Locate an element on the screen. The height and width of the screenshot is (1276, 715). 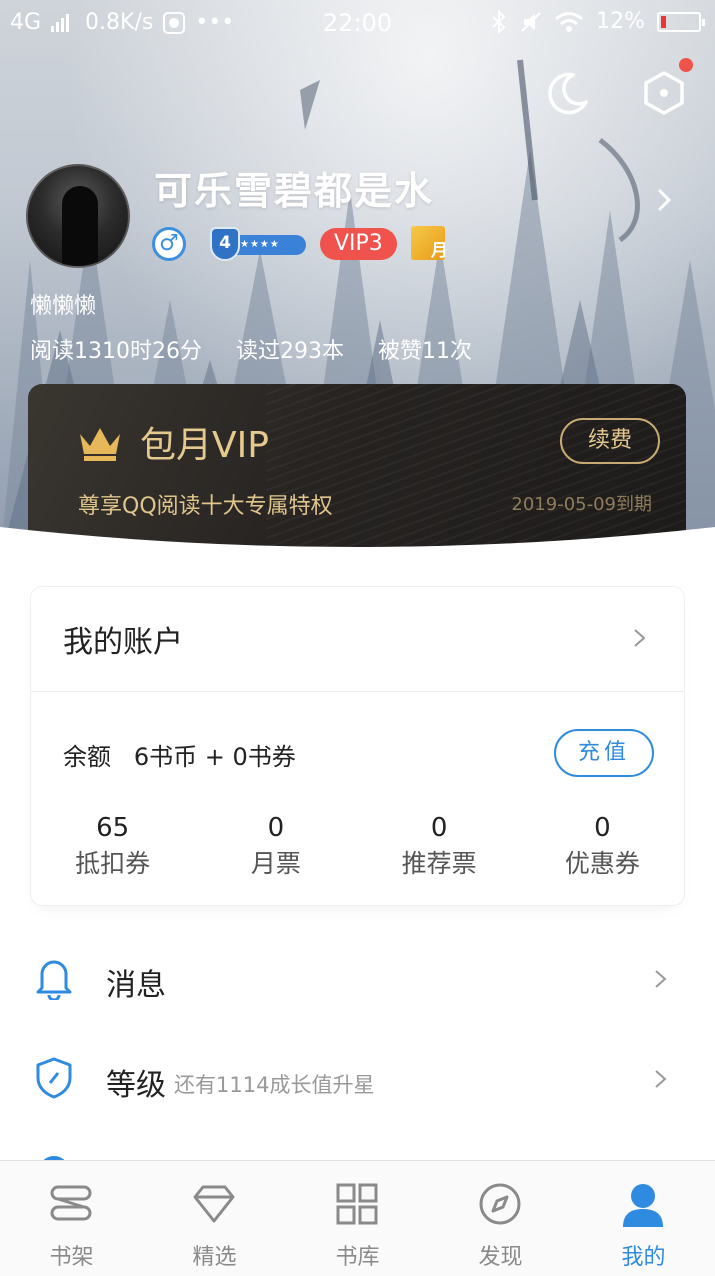
compass-icon is located at coordinates (500, 1204).